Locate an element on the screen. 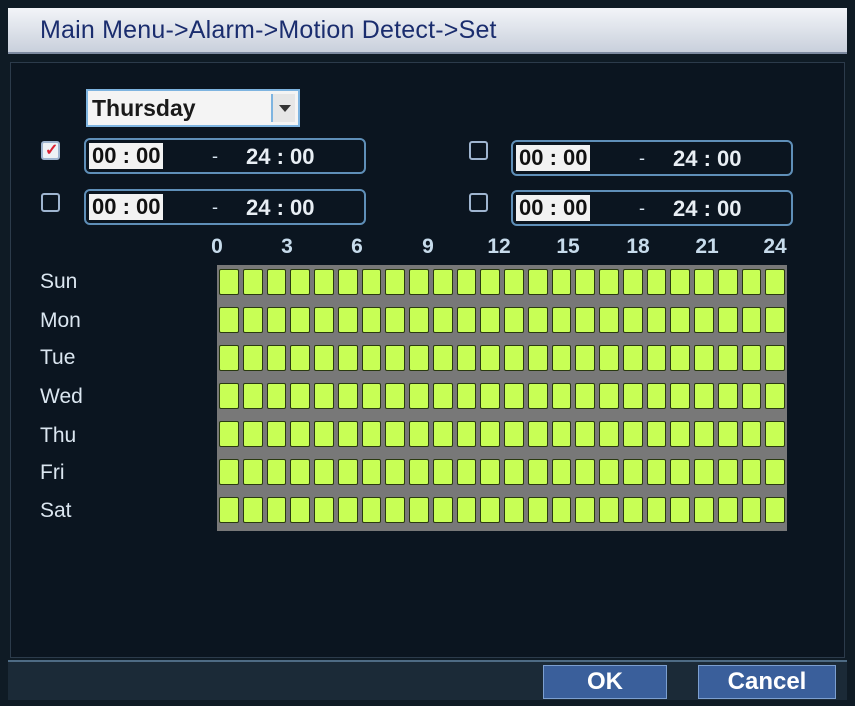  period-3-time-field: 00 : 00 - 24 : 00 is located at coordinates (225, 207).